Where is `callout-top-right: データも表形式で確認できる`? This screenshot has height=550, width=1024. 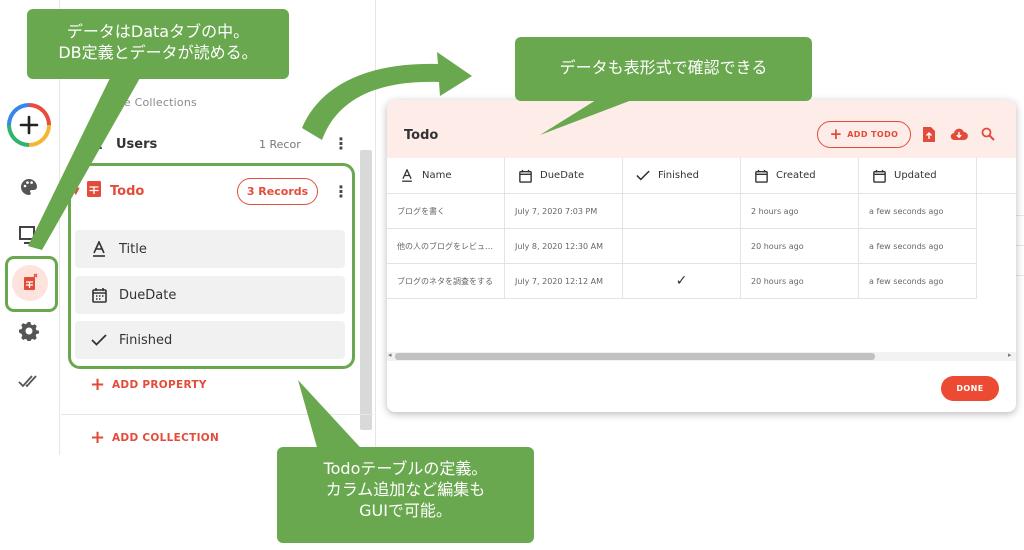
callout-top-right: データも表形式で確認できる is located at coordinates (663, 69).